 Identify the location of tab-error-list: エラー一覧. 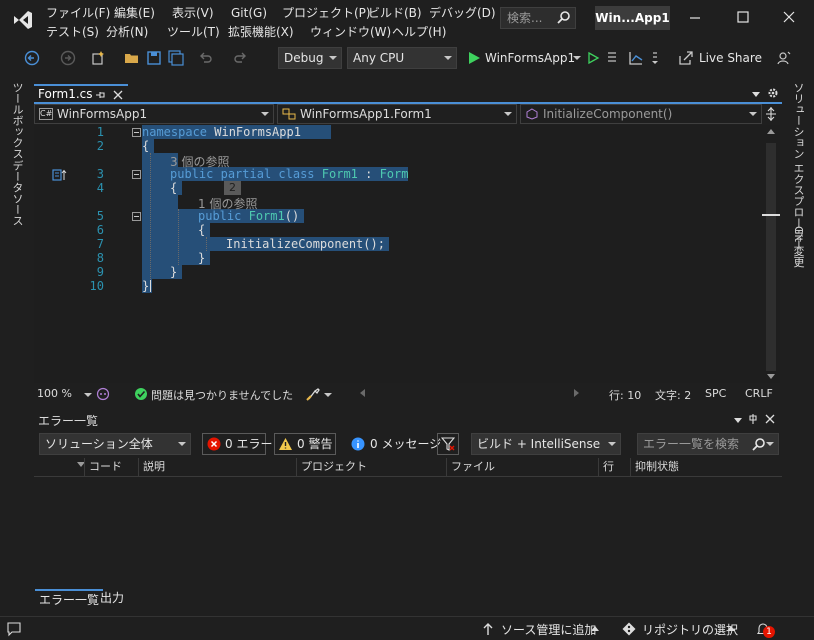
(69, 598).